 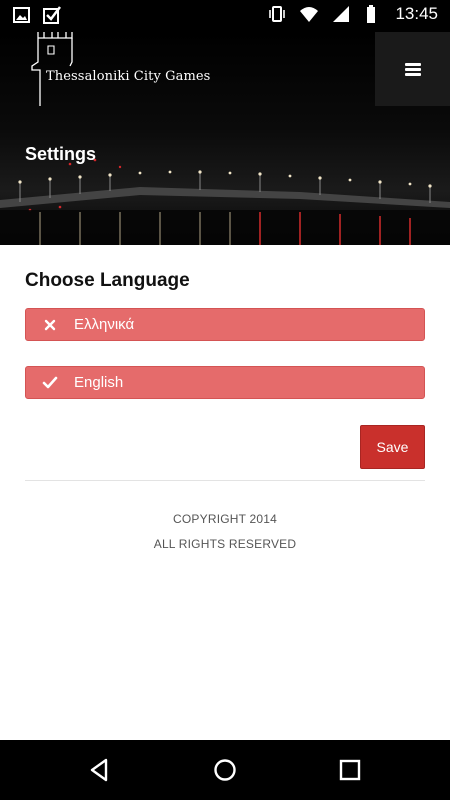 I want to click on vibrate-icon, so click(x=277, y=14).